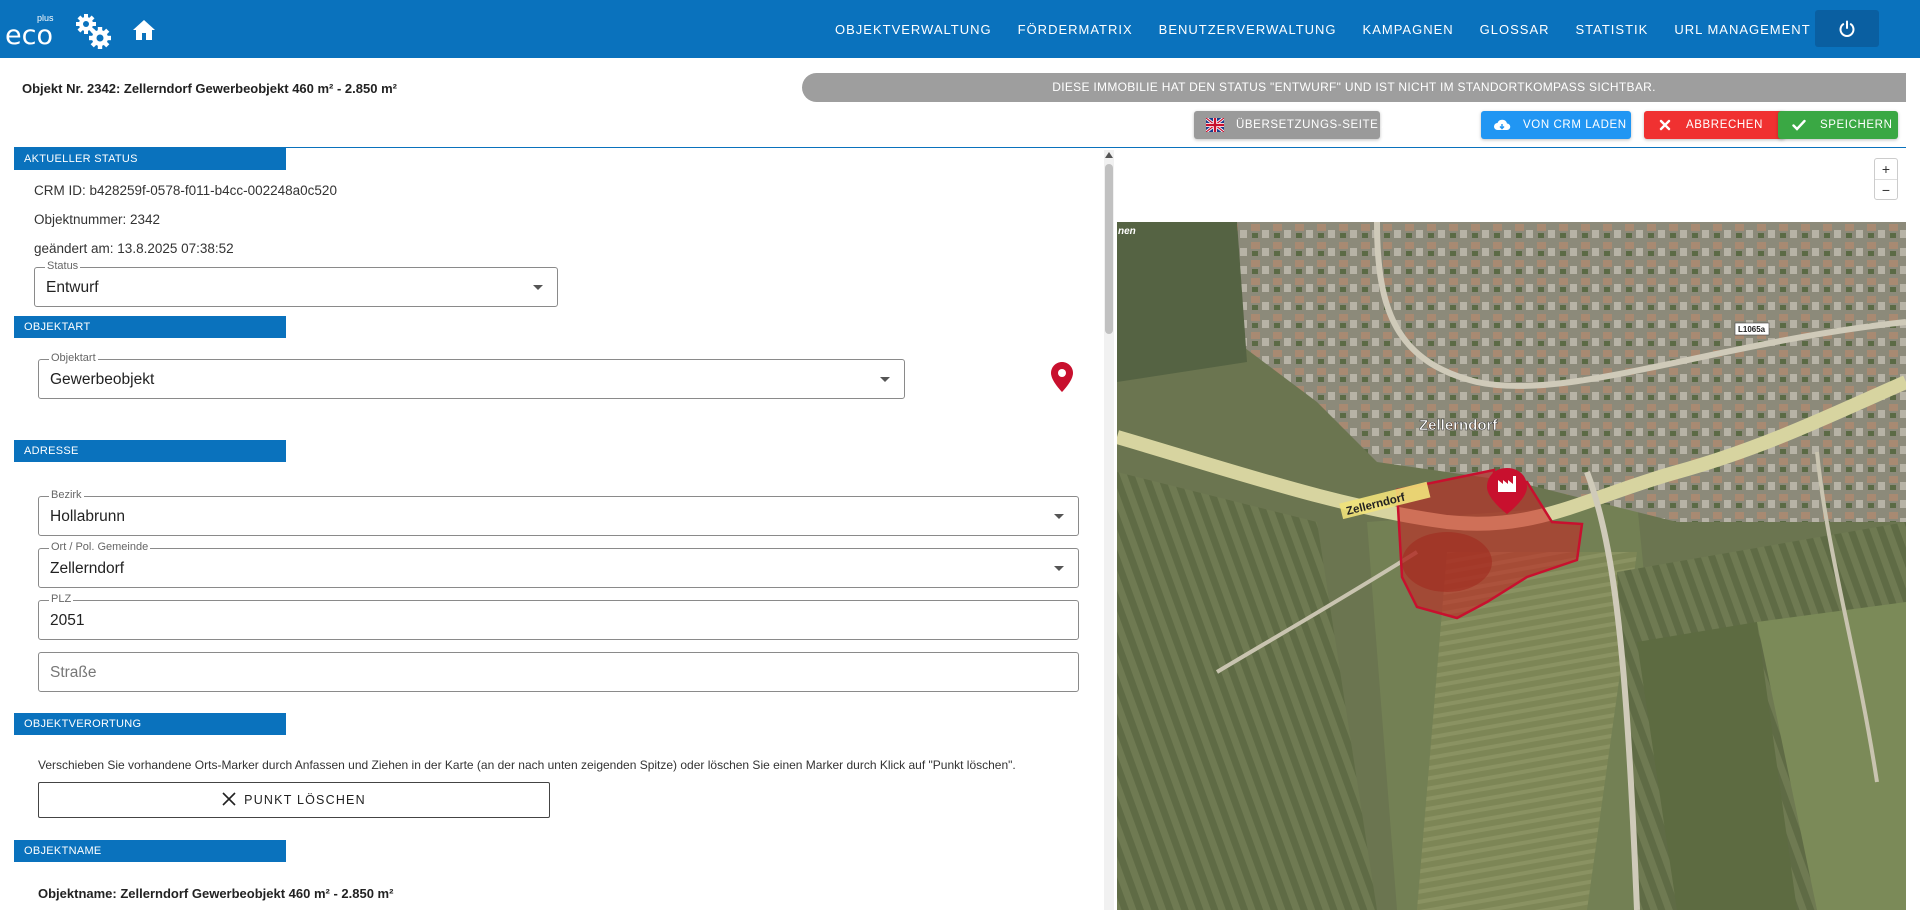 This screenshot has width=1920, height=910. Describe the element at coordinates (93, 31) in the screenshot. I see `gear-icon` at that location.